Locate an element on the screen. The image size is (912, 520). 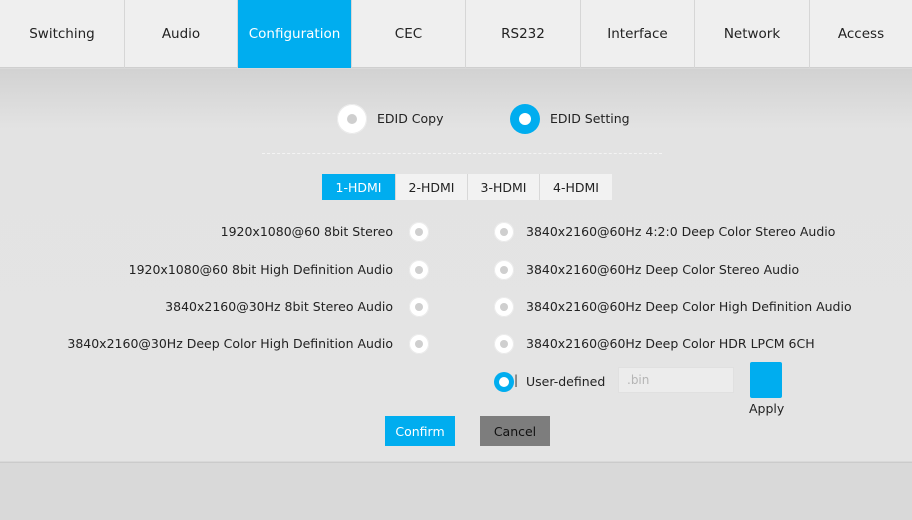
hdmi-tab-1: 1-HDMI is located at coordinates (359, 187).